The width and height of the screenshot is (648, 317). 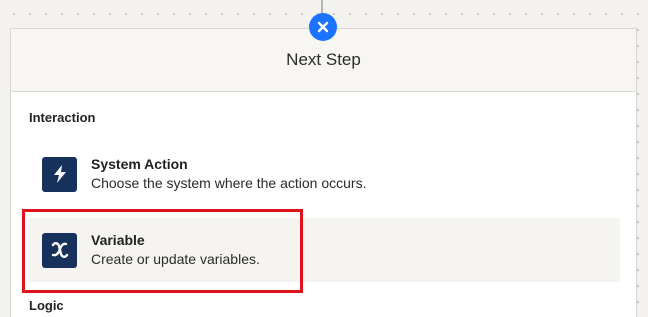 I want to click on section-heading-logic: Logic, so click(x=46, y=305).